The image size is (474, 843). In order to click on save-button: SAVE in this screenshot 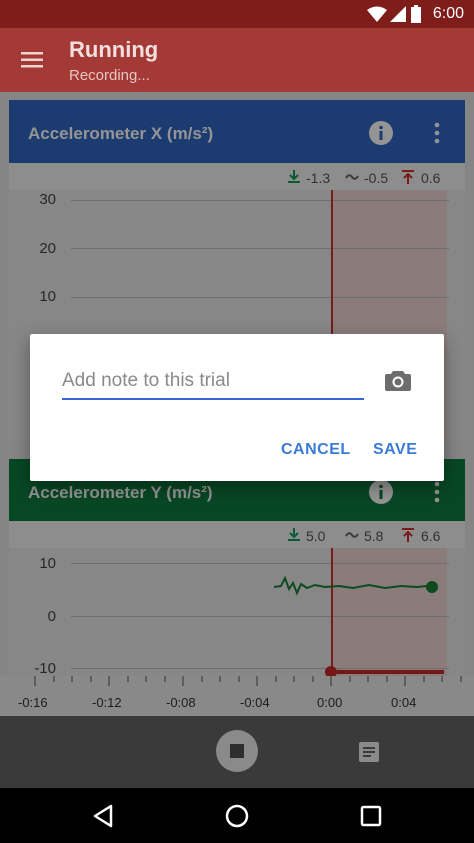, I will do `click(395, 450)`.